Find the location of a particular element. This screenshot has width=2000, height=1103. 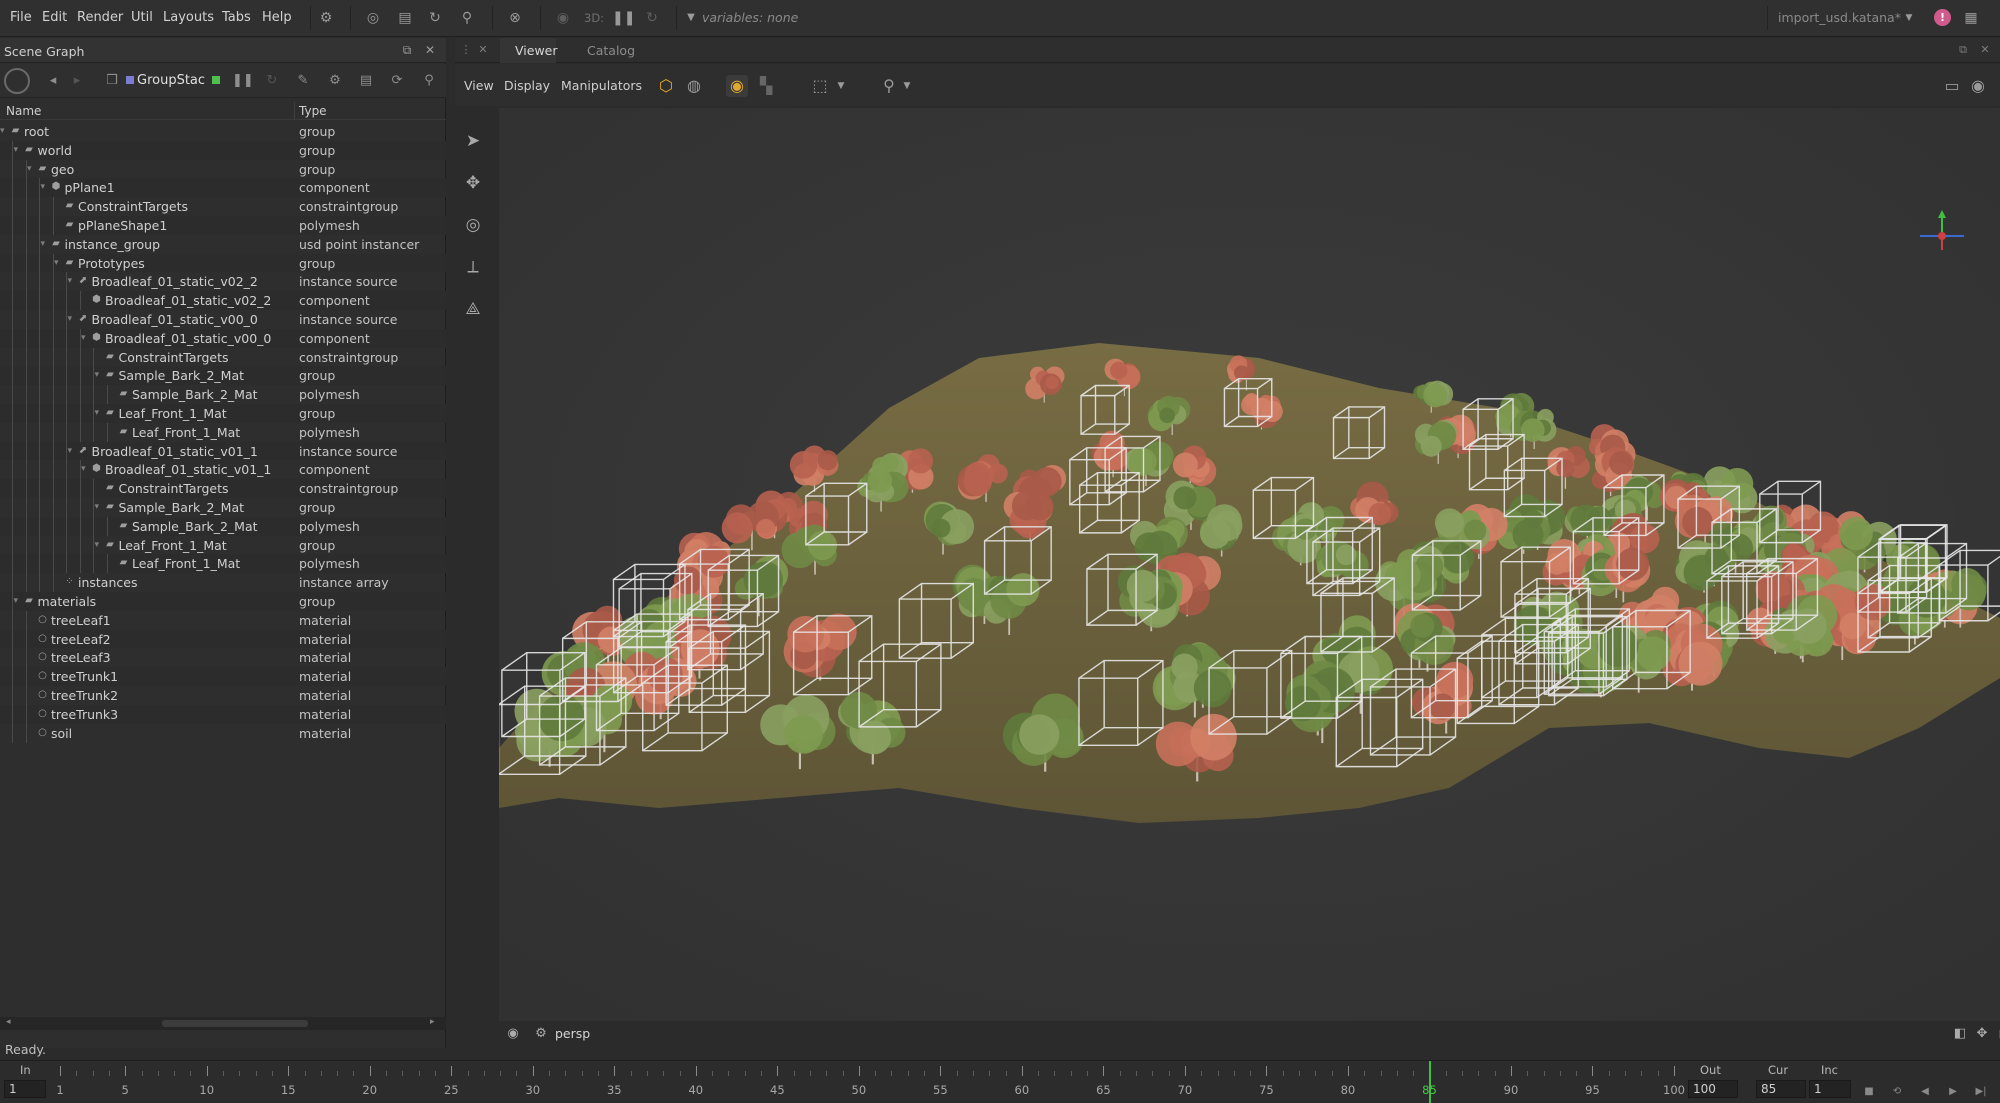

menu-manipulators: Manipulators is located at coordinates (601, 85).